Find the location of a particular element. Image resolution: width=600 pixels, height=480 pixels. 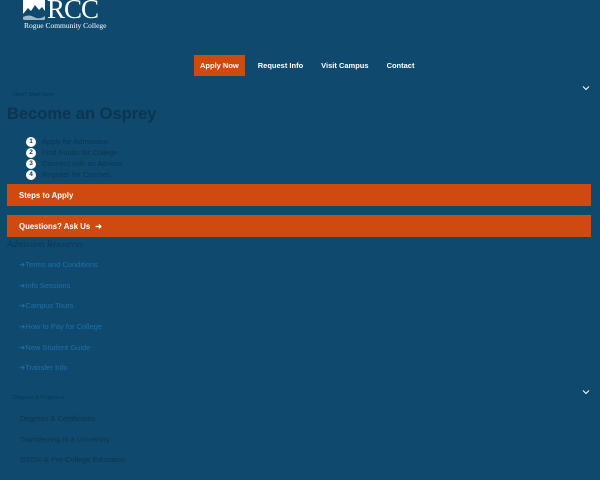

resource-link-label: Transfer Info is located at coordinates (46, 368).